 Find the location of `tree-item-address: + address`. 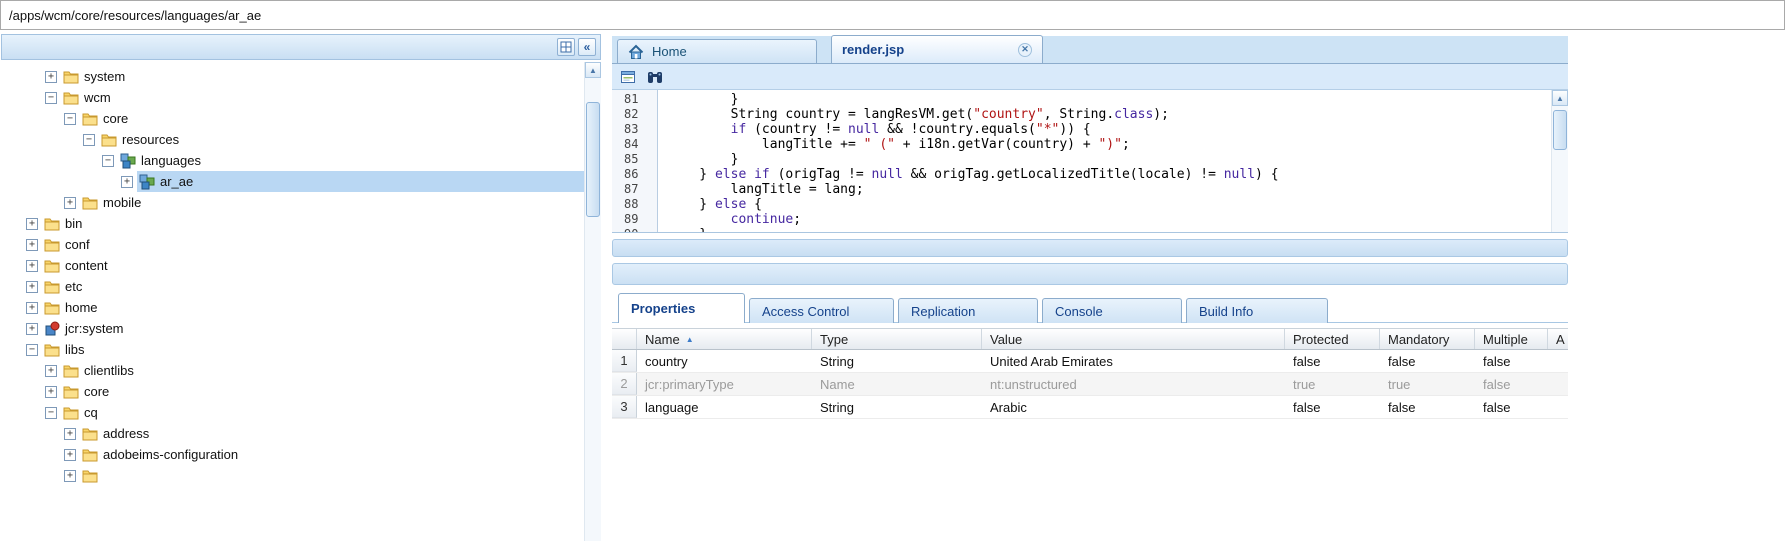

tree-item-address: + address is located at coordinates (292, 433).